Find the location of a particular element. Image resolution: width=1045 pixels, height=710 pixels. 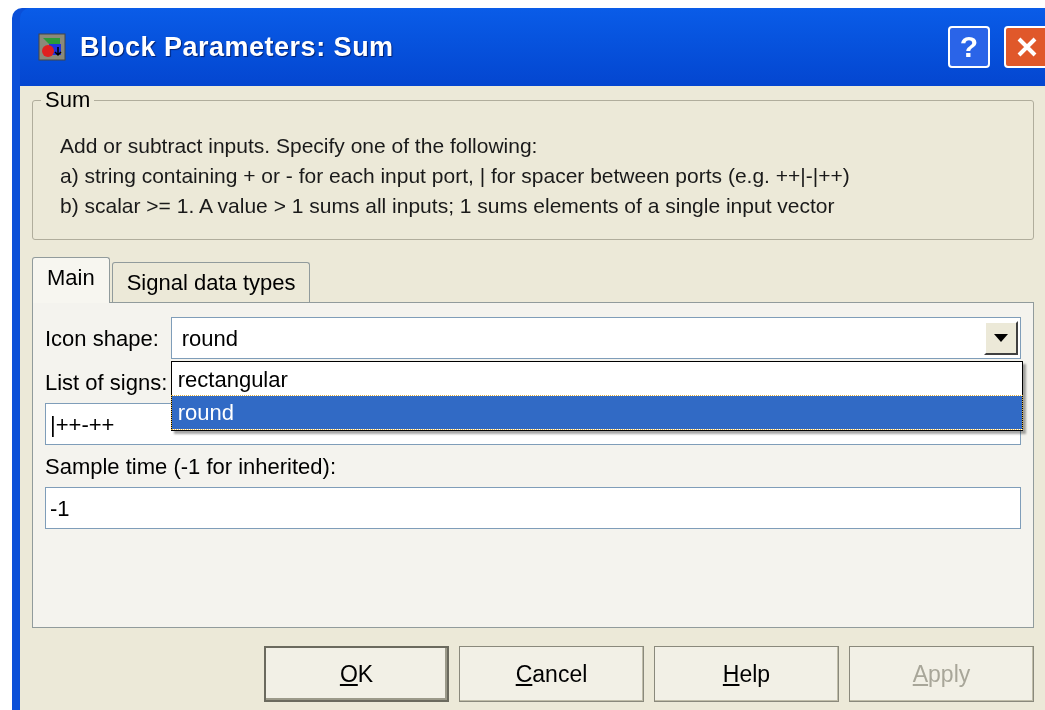

dropdown-arrow-button is located at coordinates (1001, 338).